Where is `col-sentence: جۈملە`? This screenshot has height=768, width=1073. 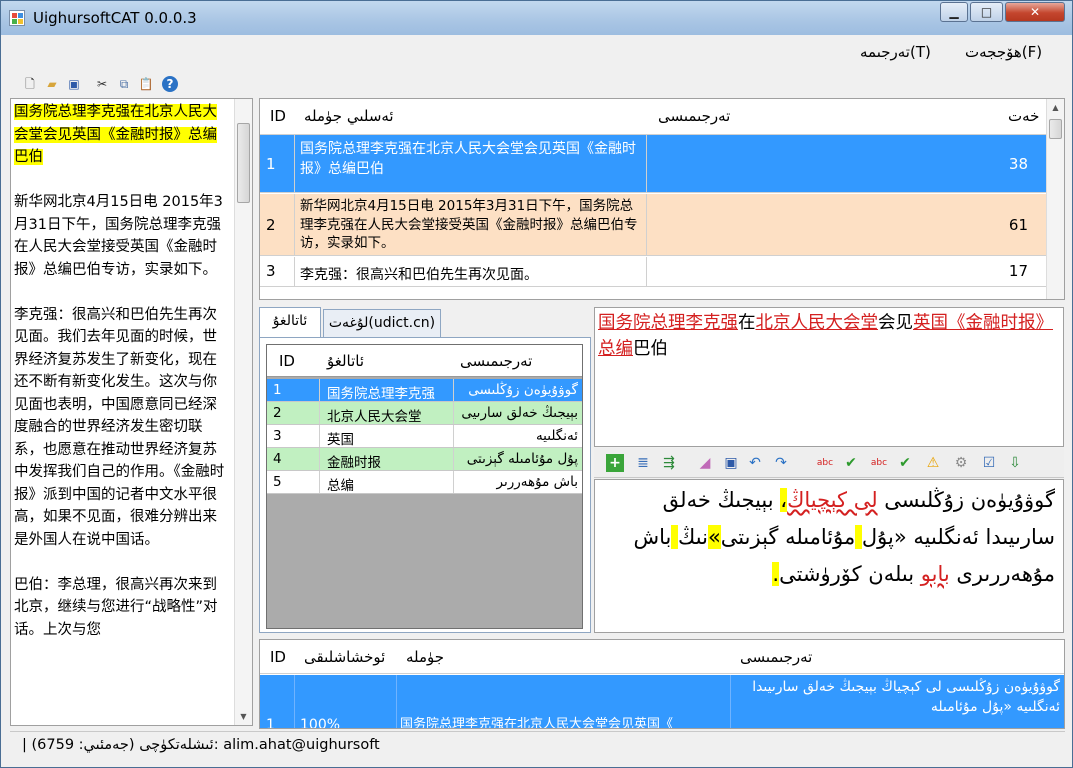 col-sentence: جۈملە is located at coordinates (425, 657).